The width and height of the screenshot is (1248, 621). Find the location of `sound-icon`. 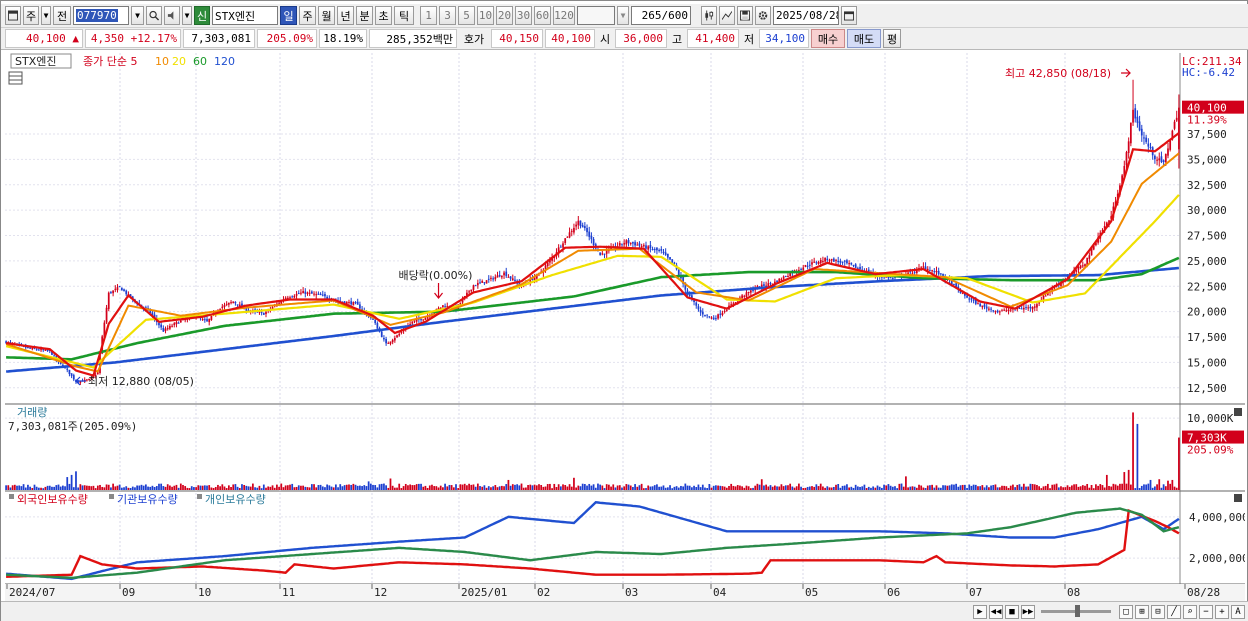

sound-icon is located at coordinates (172, 15).